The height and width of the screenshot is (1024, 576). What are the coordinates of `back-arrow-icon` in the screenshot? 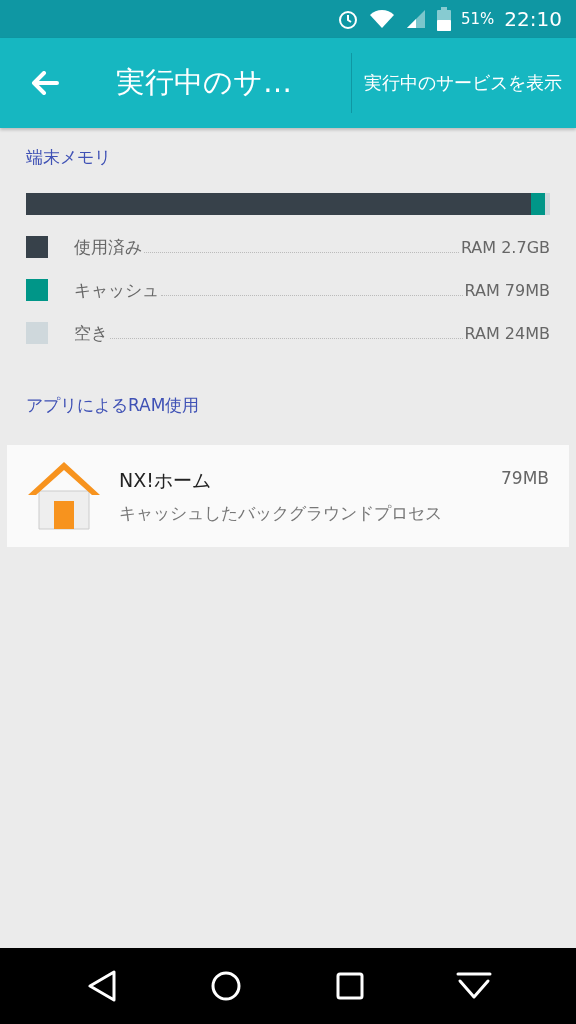 It's located at (45, 83).